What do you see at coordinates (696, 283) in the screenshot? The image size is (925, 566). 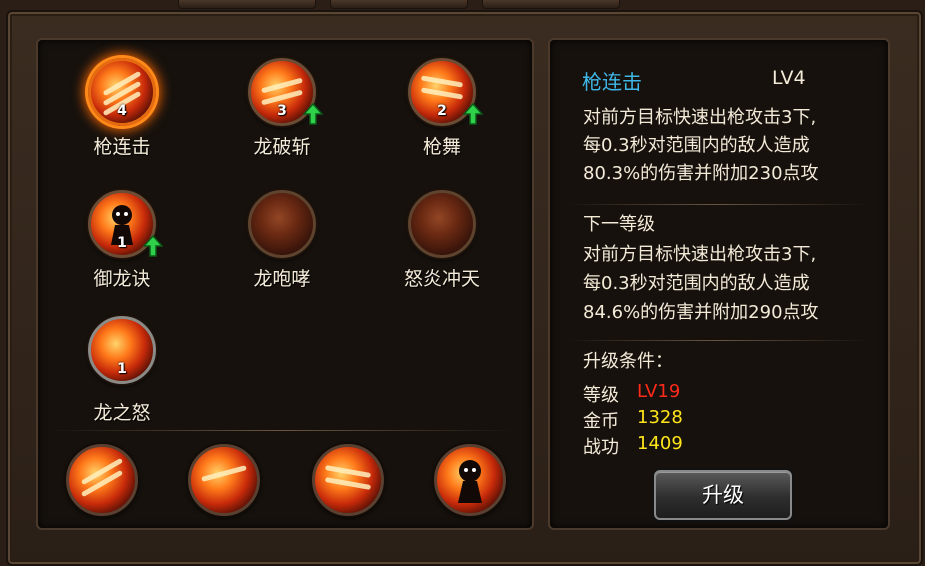 I see `next-desc-line: 每0.3秒对范围内的敌人造成` at bounding box center [696, 283].